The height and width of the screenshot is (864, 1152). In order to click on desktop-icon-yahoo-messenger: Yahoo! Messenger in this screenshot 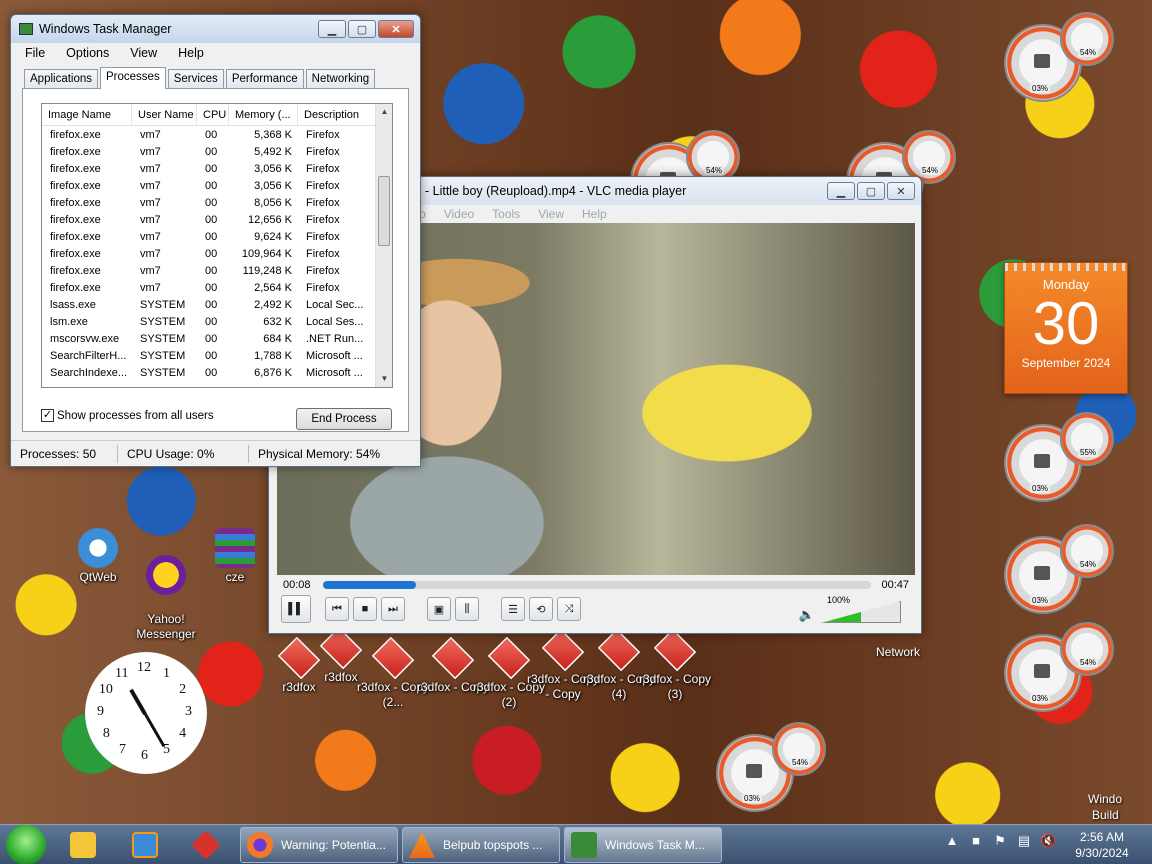, I will do `click(166, 598)`.